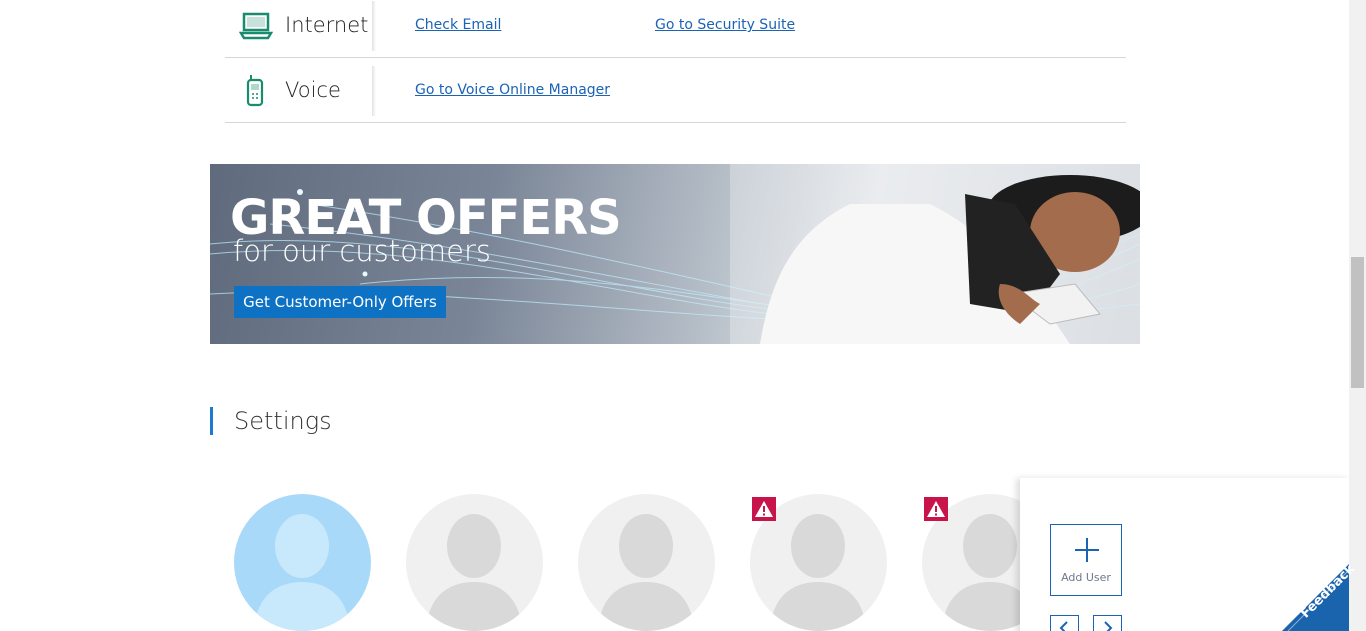  I want to click on customer-offers-button: Get Customer-Only Offers, so click(340, 302).